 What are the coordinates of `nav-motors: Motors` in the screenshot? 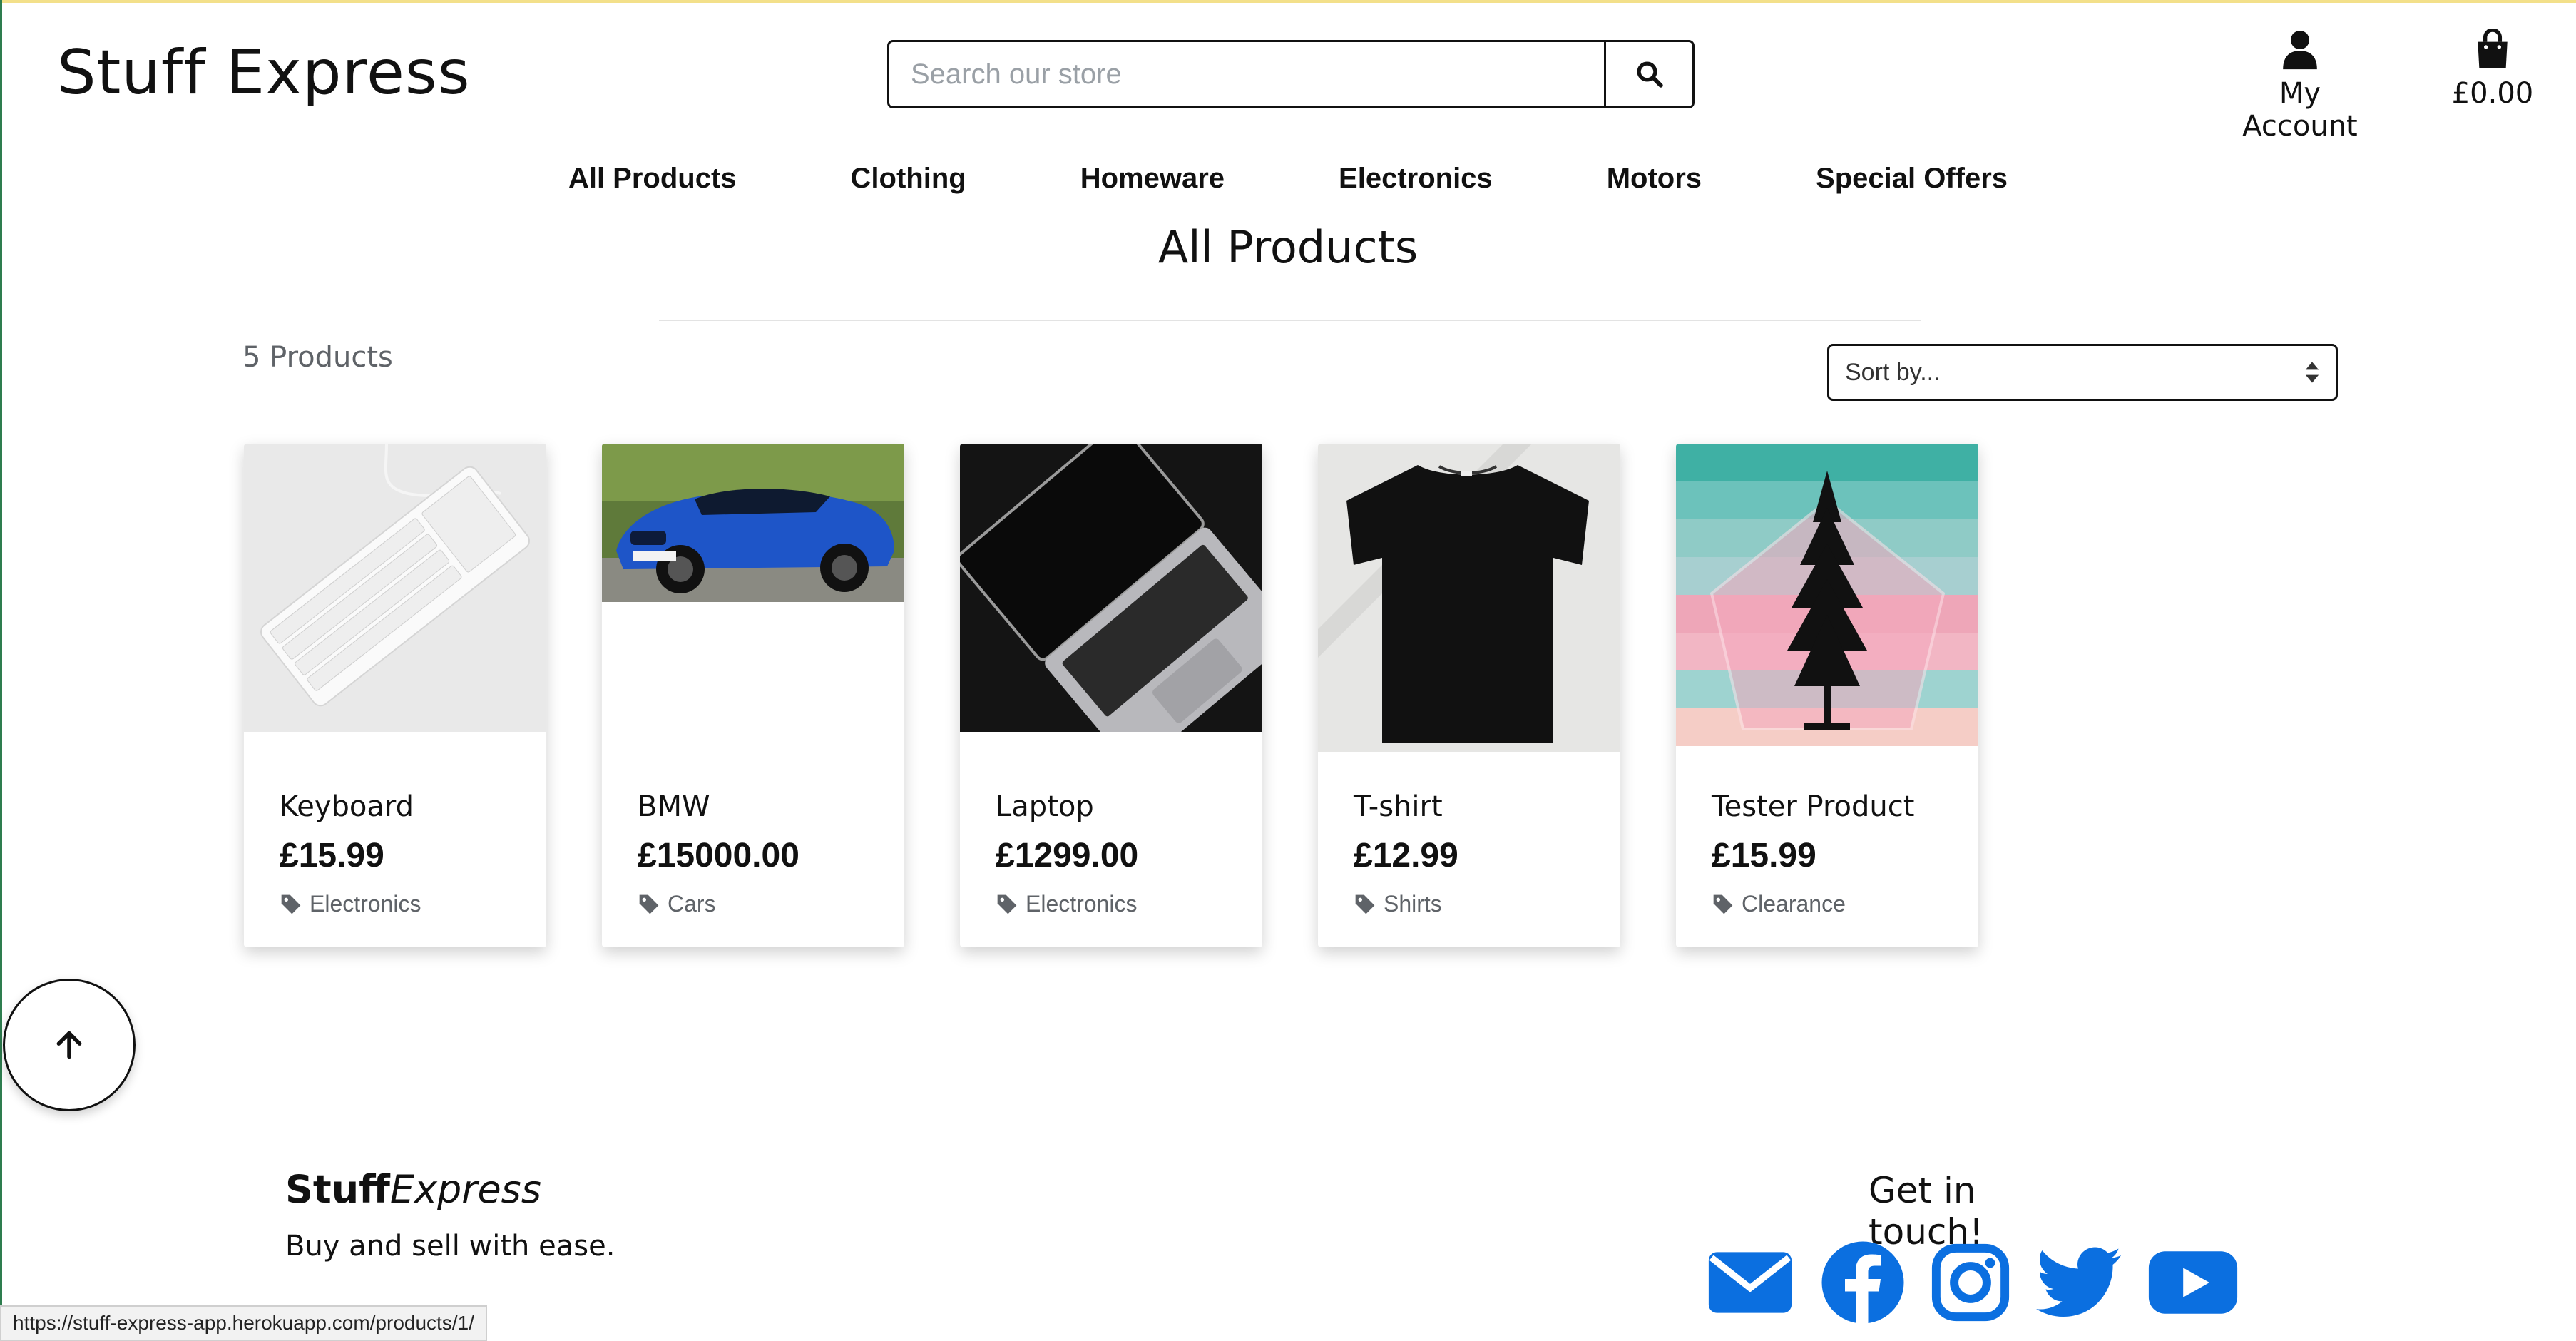 It's located at (1655, 179).